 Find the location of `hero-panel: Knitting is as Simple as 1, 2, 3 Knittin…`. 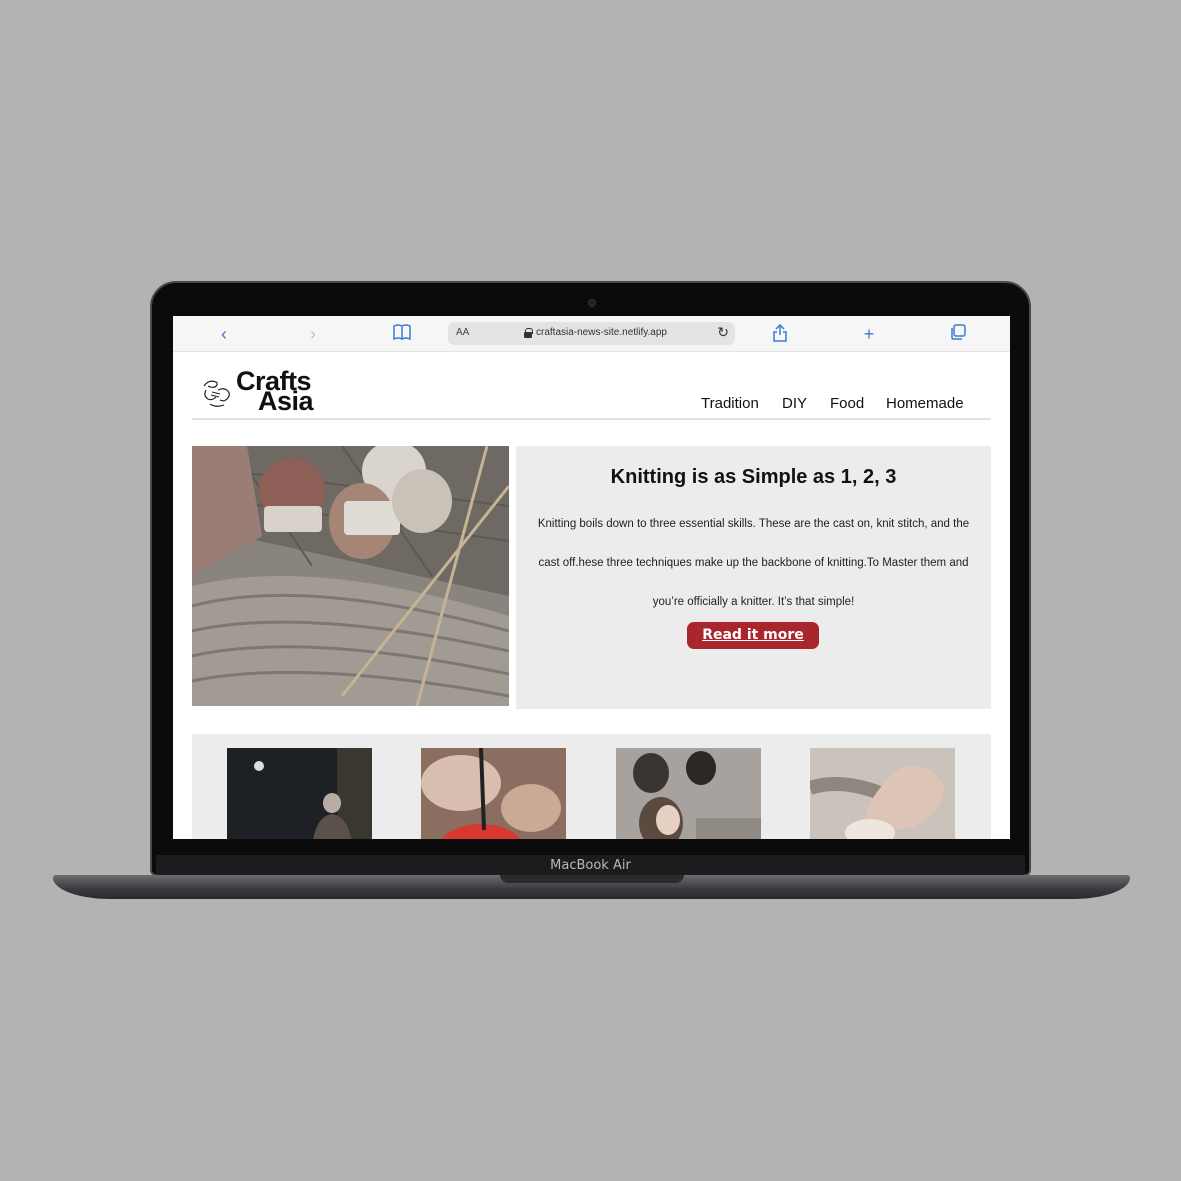

hero-panel: Knitting is as Simple as 1, 2, 3 Knittin… is located at coordinates (753, 577).